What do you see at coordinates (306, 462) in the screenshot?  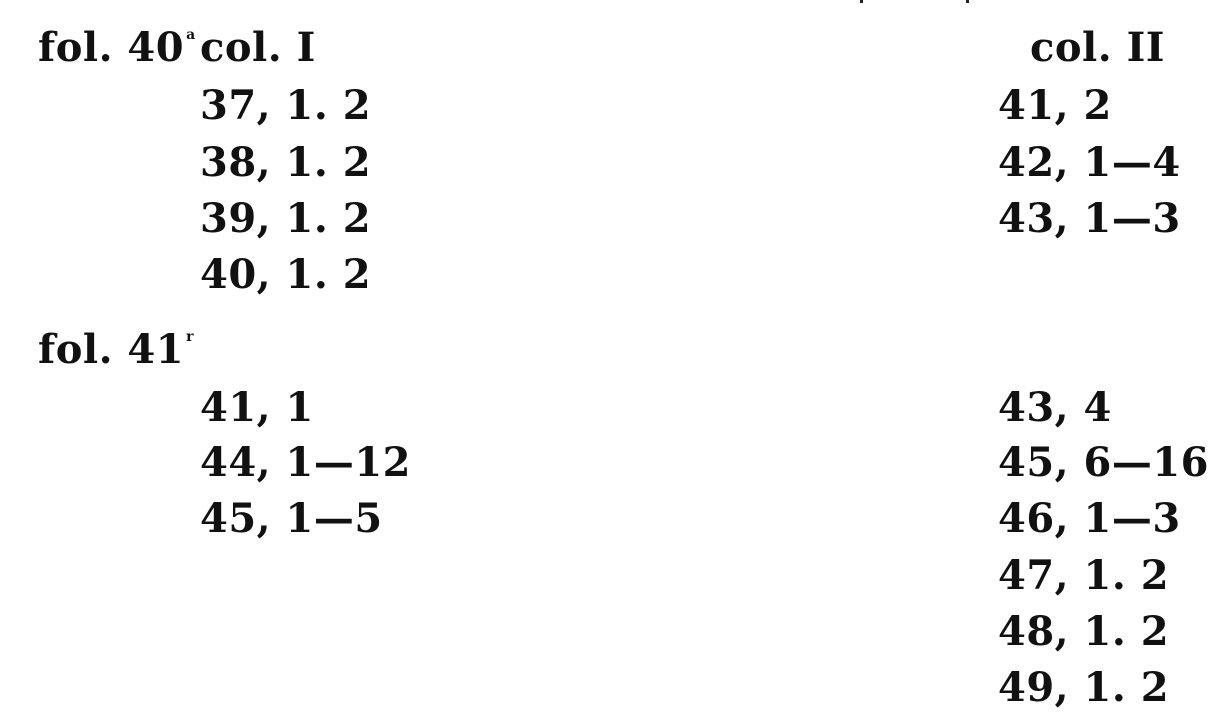 I see `col-I-entry: 44, 1—12` at bounding box center [306, 462].